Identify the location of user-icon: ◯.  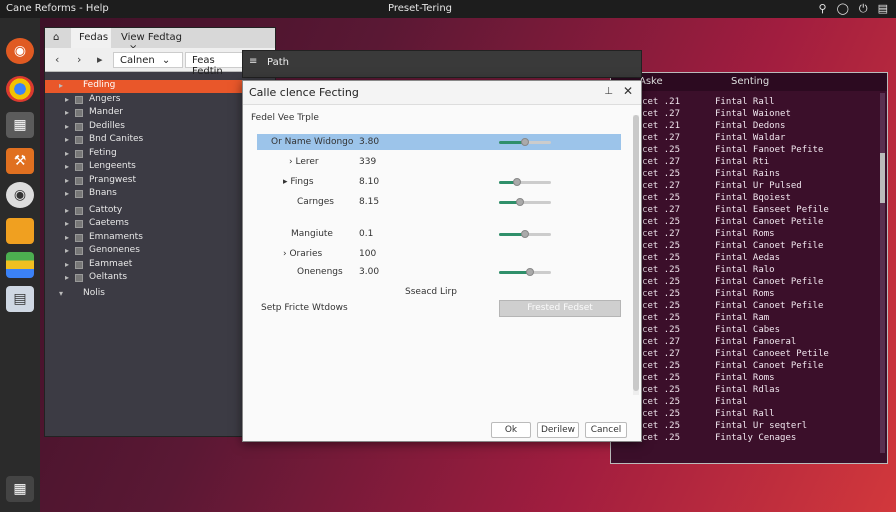
(843, 9).